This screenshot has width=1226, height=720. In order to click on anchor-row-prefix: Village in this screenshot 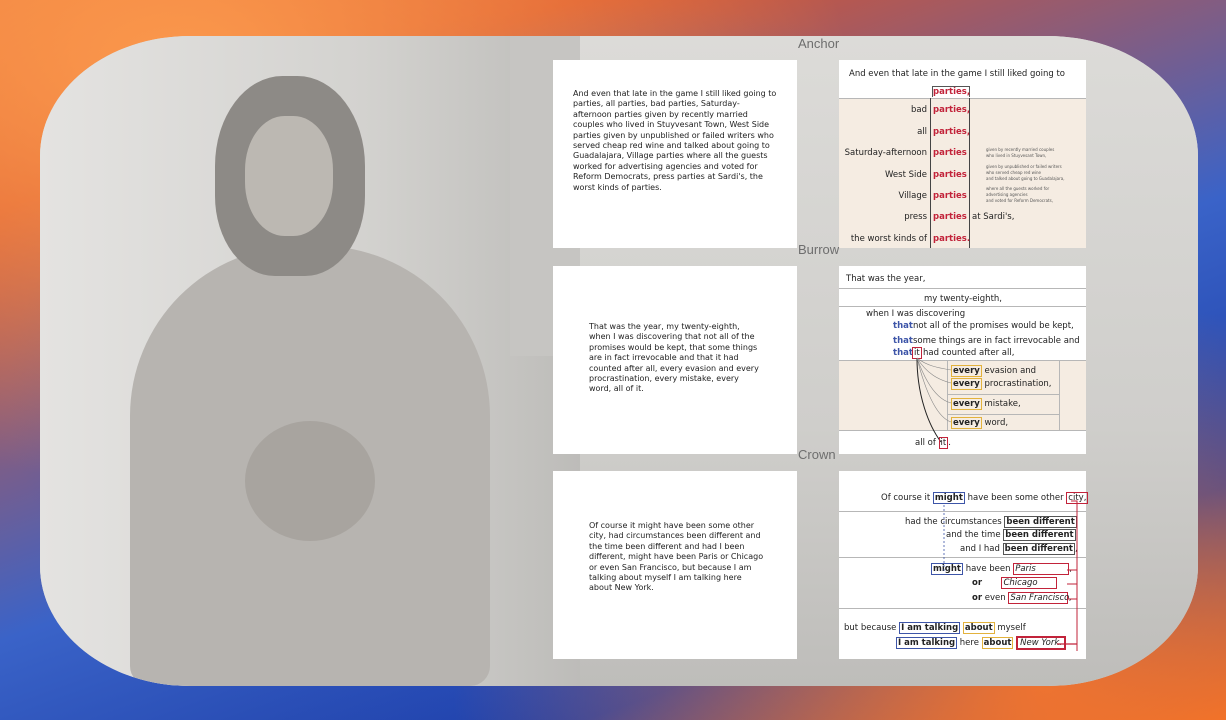, I will do `click(912, 196)`.